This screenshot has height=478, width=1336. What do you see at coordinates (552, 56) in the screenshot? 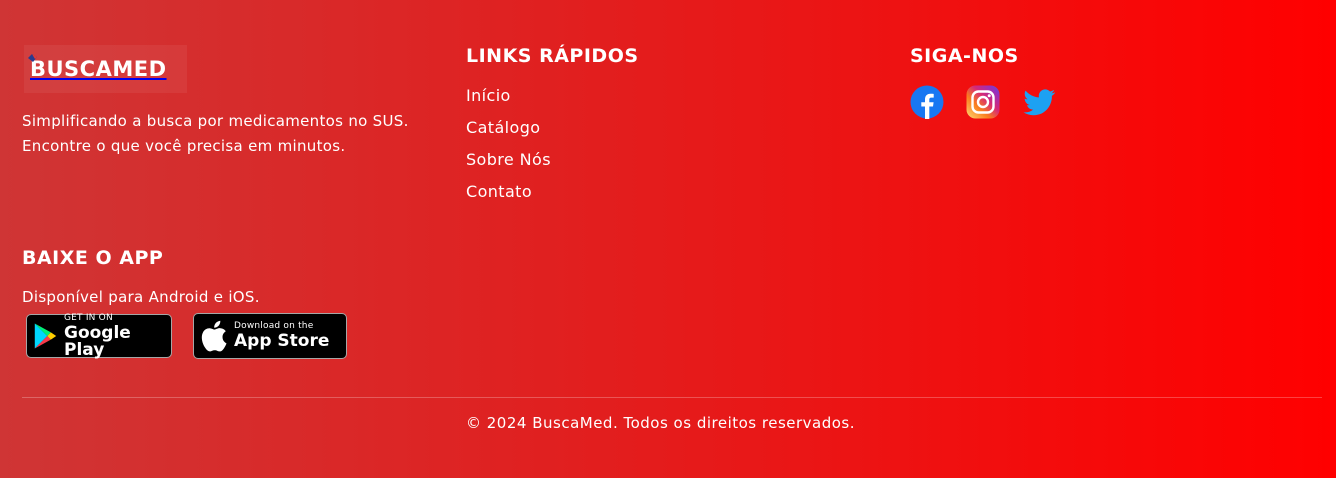
I see `links-title: LINKS RÁPIDOS` at bounding box center [552, 56].